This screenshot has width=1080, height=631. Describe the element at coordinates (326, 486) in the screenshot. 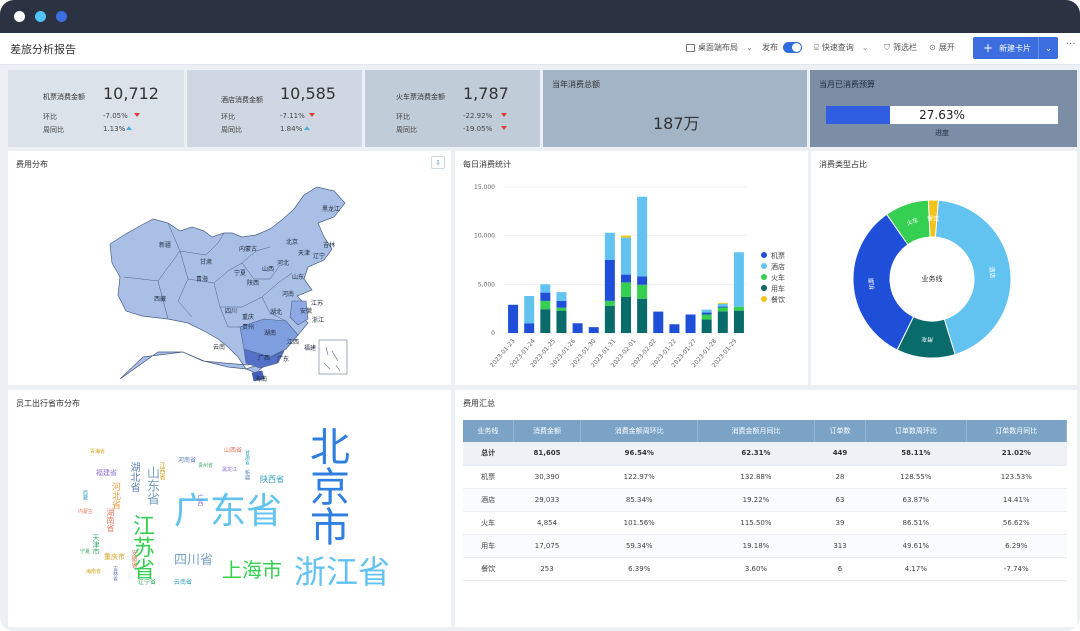

I see `word-cloud-term: 北京市` at that location.